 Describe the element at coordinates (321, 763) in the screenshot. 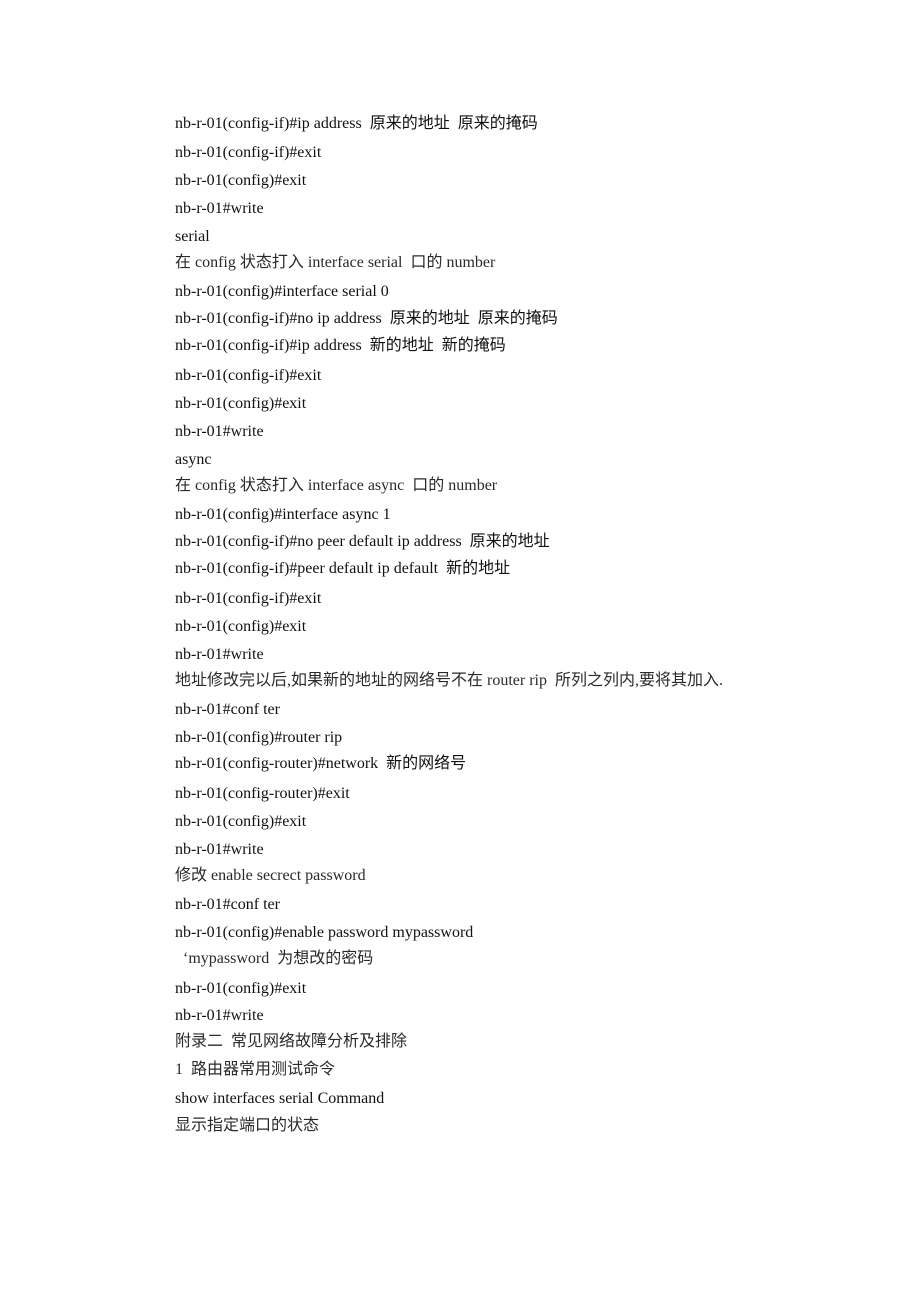

I see `command-line: nb-r-01(config-router)#network 新的网络号` at that location.